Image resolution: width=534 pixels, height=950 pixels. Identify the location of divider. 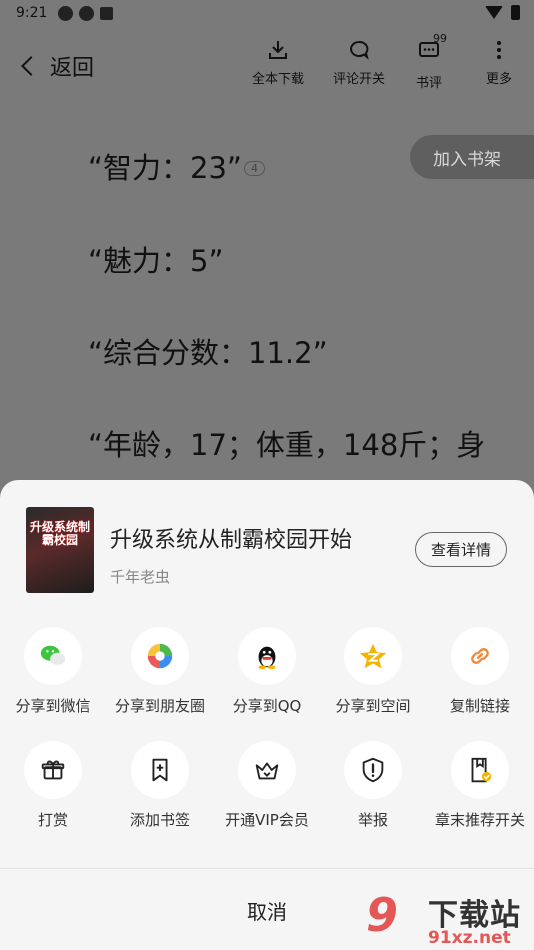
(267, 868).